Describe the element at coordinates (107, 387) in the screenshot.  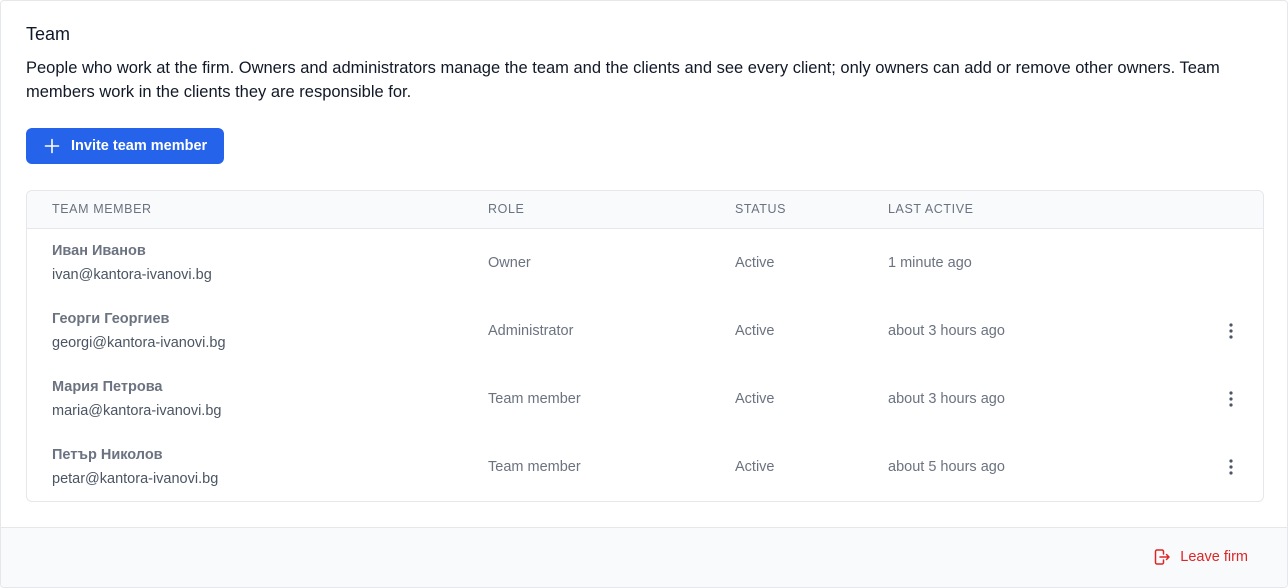
I see `member-name: Мария Петрова` at that location.